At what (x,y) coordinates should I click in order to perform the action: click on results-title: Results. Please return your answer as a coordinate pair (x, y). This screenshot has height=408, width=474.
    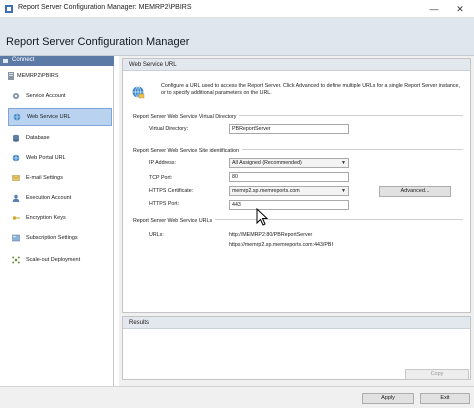
    Looking at the image, I should click on (139, 323).